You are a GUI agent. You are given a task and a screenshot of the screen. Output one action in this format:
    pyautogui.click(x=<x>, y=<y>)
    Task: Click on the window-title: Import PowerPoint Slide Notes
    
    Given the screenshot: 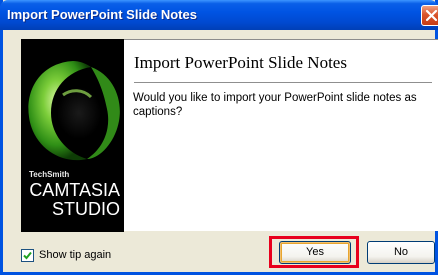 What is the action you would take?
    pyautogui.click(x=102, y=14)
    